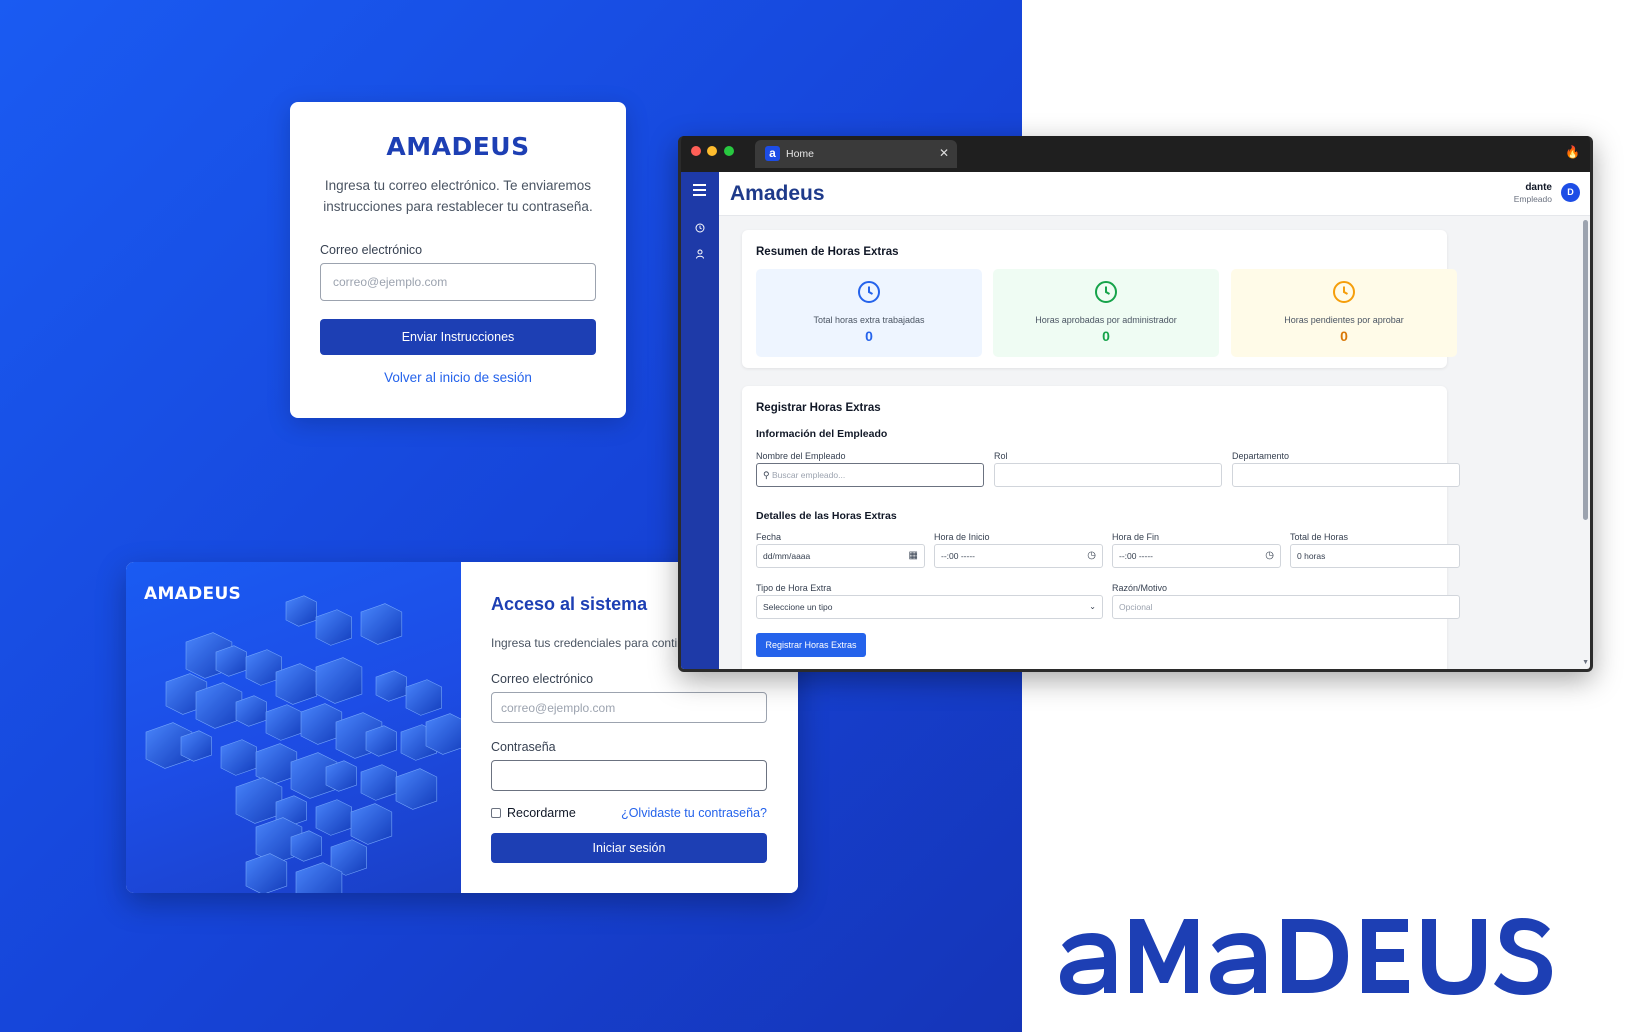 The width and height of the screenshot is (1629, 1032). Describe the element at coordinates (700, 191) in the screenshot. I see `menu-icon` at that location.